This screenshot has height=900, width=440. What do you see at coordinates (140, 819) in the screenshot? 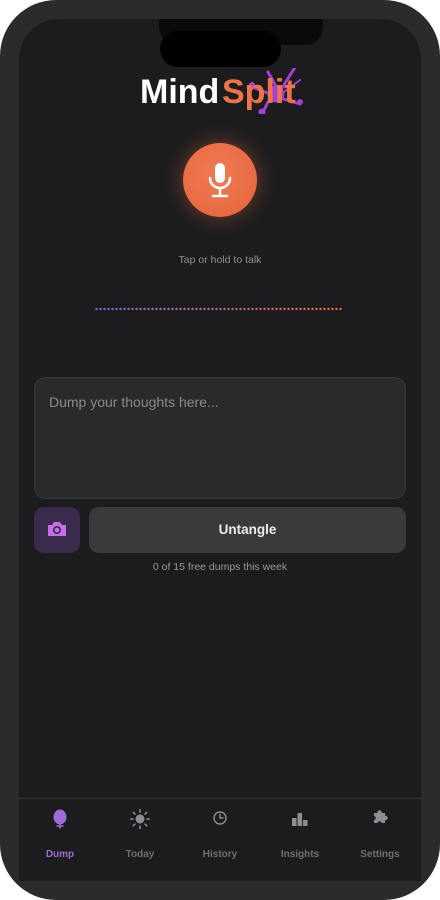
I see `sun-icon` at bounding box center [140, 819].